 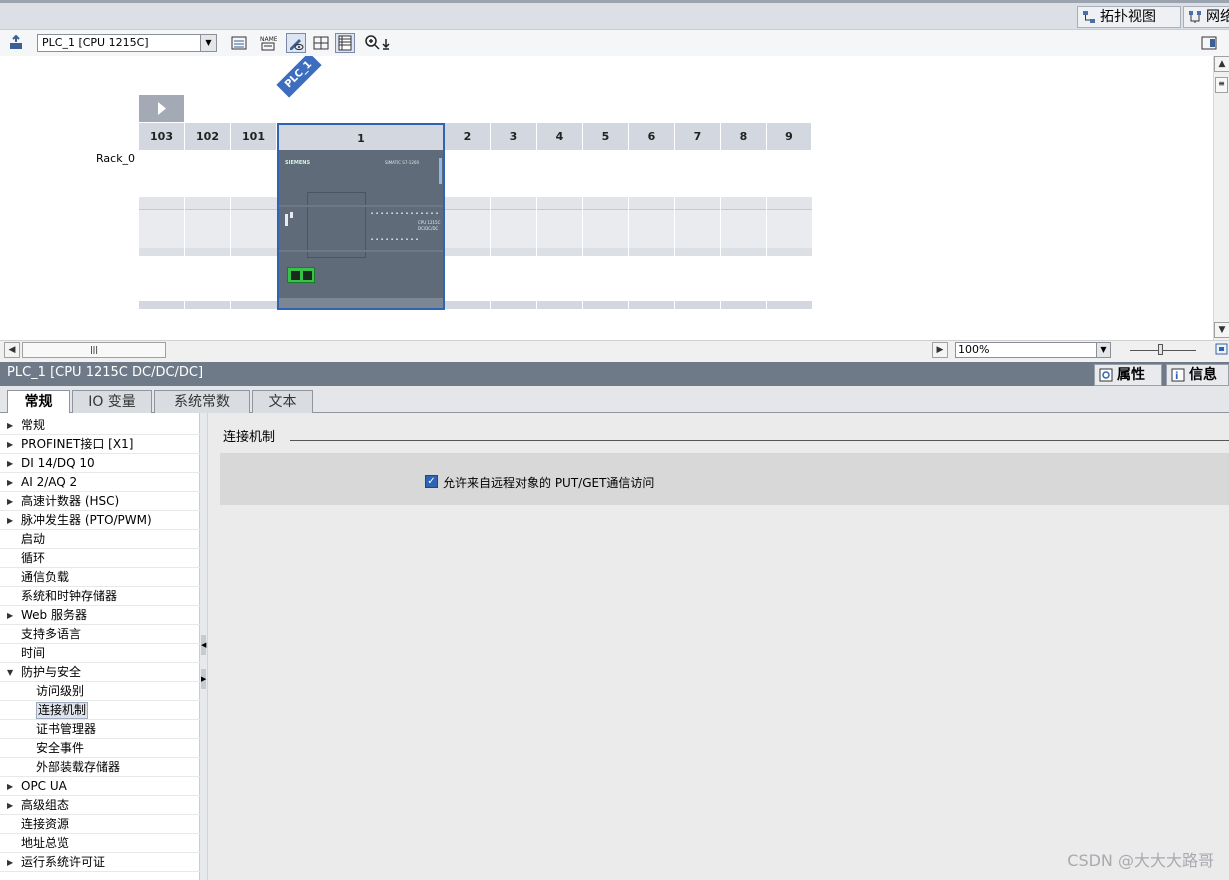 What do you see at coordinates (254, 136) in the screenshot?
I see `slot-header: 101` at bounding box center [254, 136].